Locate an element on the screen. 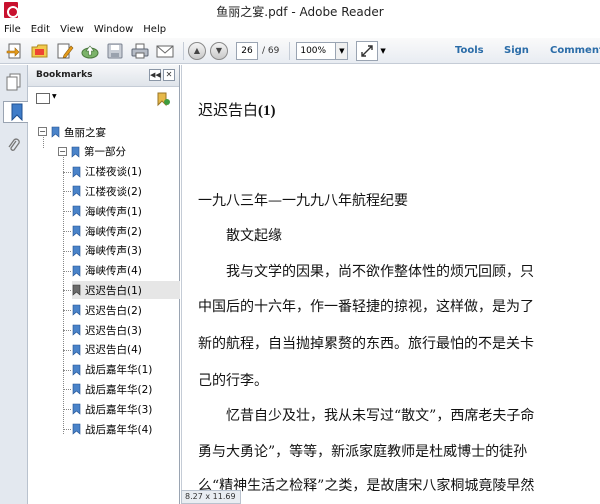 Image resolution: width=600 pixels, height=504 pixels. menu-file: File is located at coordinates (12, 29).